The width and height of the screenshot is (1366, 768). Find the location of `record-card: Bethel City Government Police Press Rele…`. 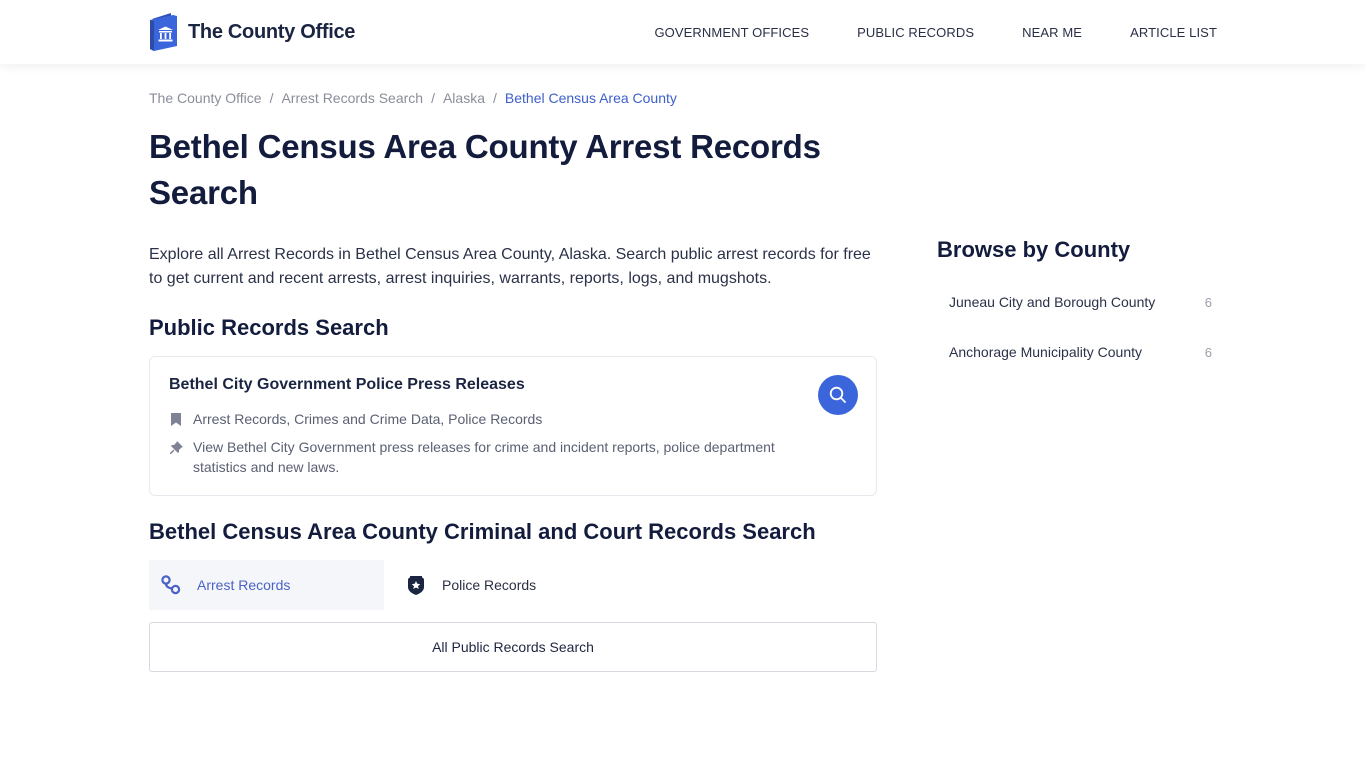

record-card: Bethel City Government Police Press Rele… is located at coordinates (513, 426).